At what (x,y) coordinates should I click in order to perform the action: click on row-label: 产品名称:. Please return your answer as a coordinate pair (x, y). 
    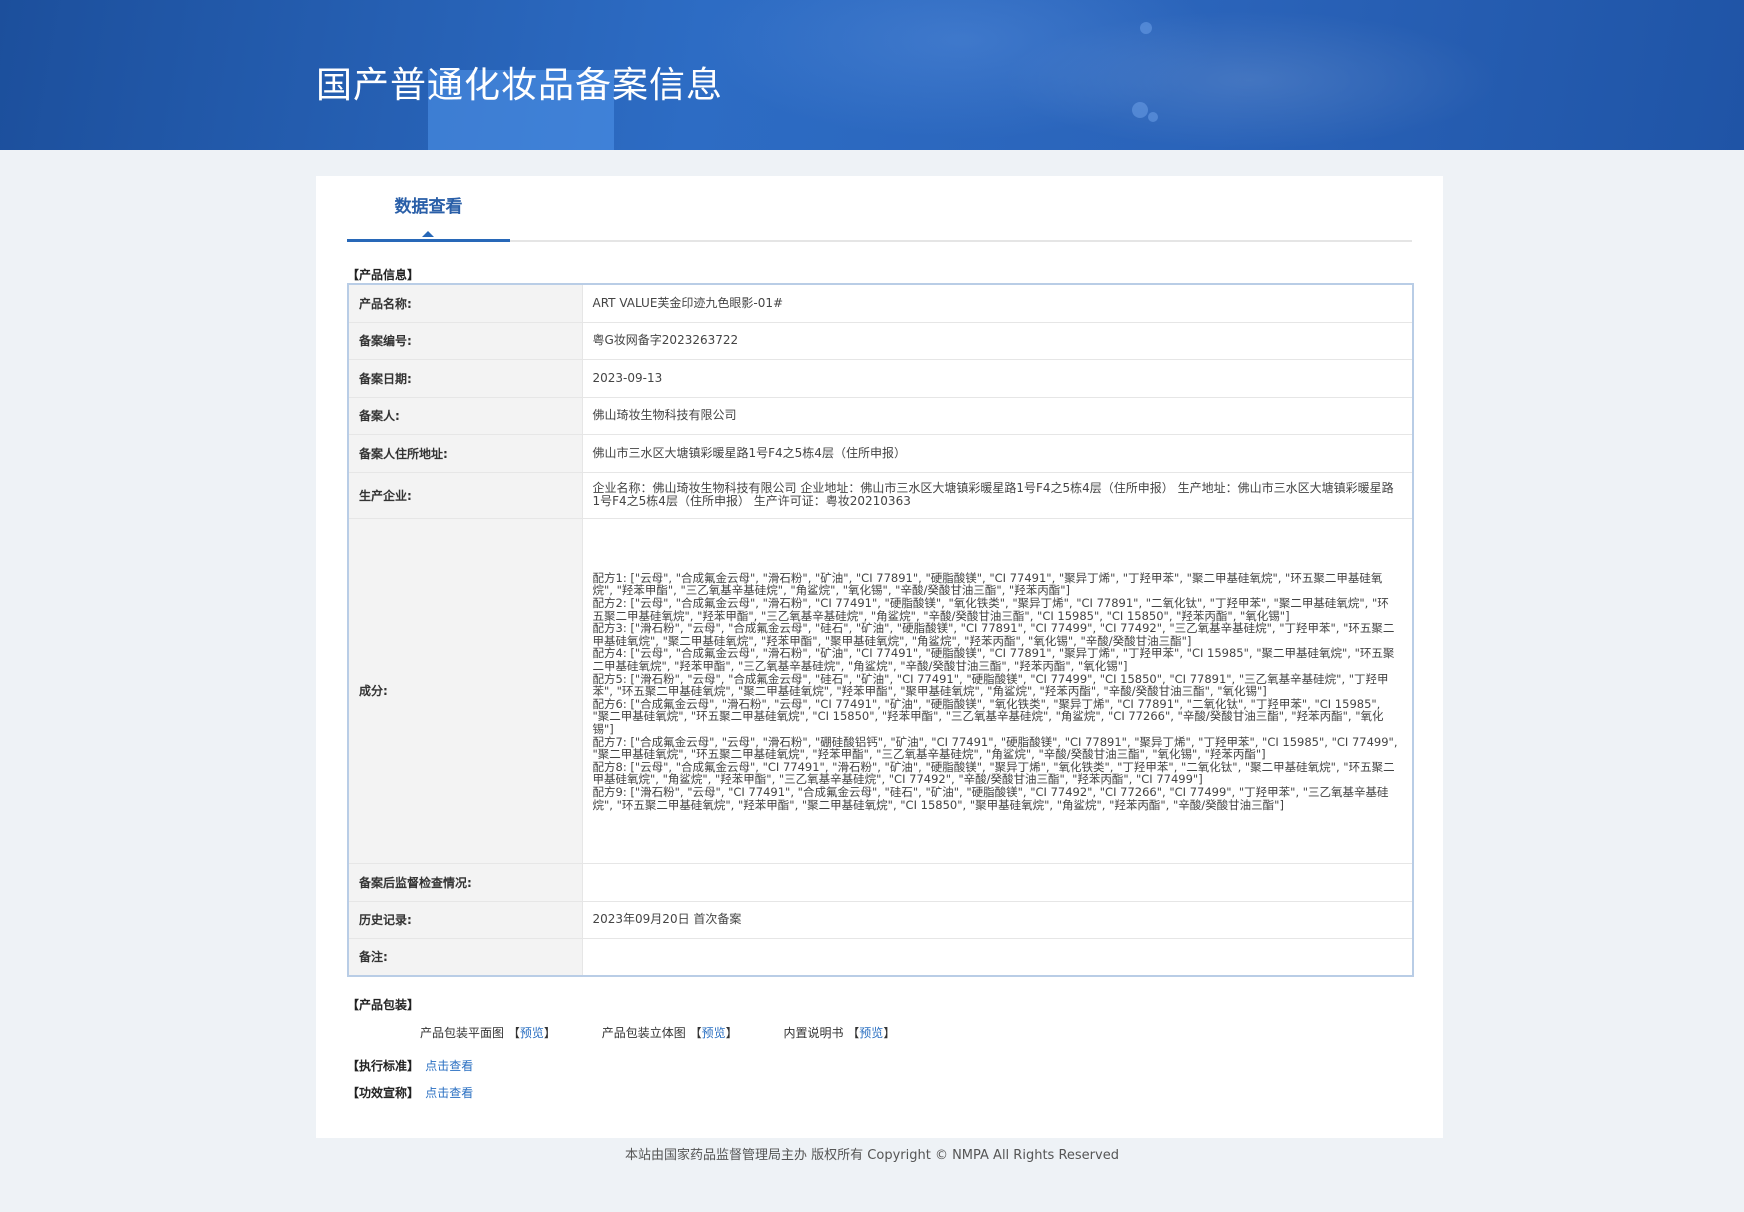
    Looking at the image, I should click on (465, 303).